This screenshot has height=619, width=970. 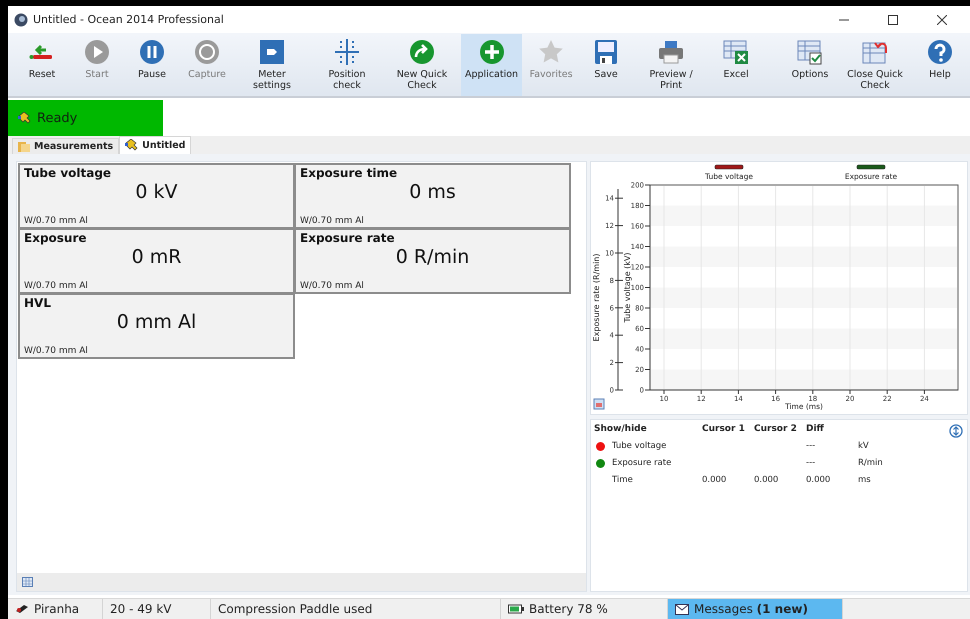 What do you see at coordinates (129, 19) in the screenshot?
I see `window-title: Untitled - Ocean 2014 Professional` at bounding box center [129, 19].